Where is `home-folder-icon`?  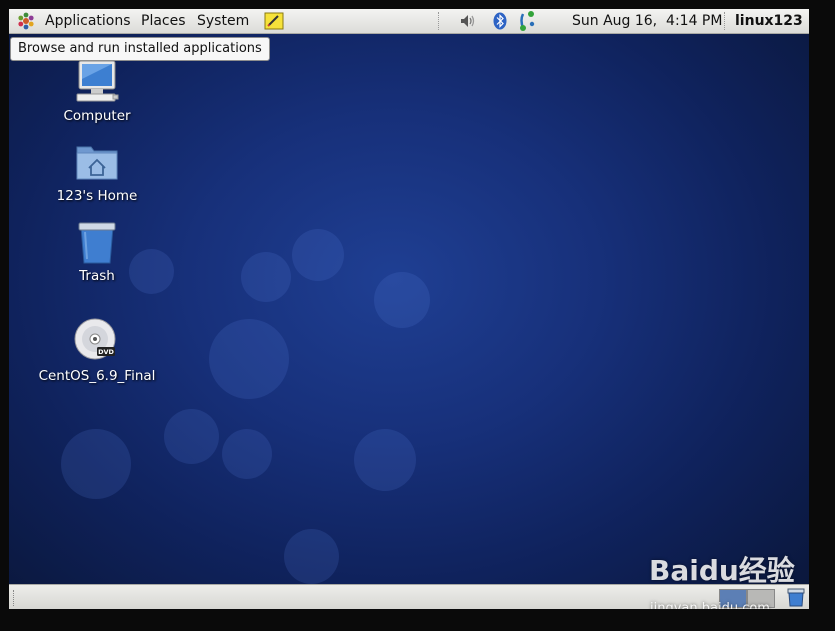
home-folder-icon is located at coordinates (97, 163).